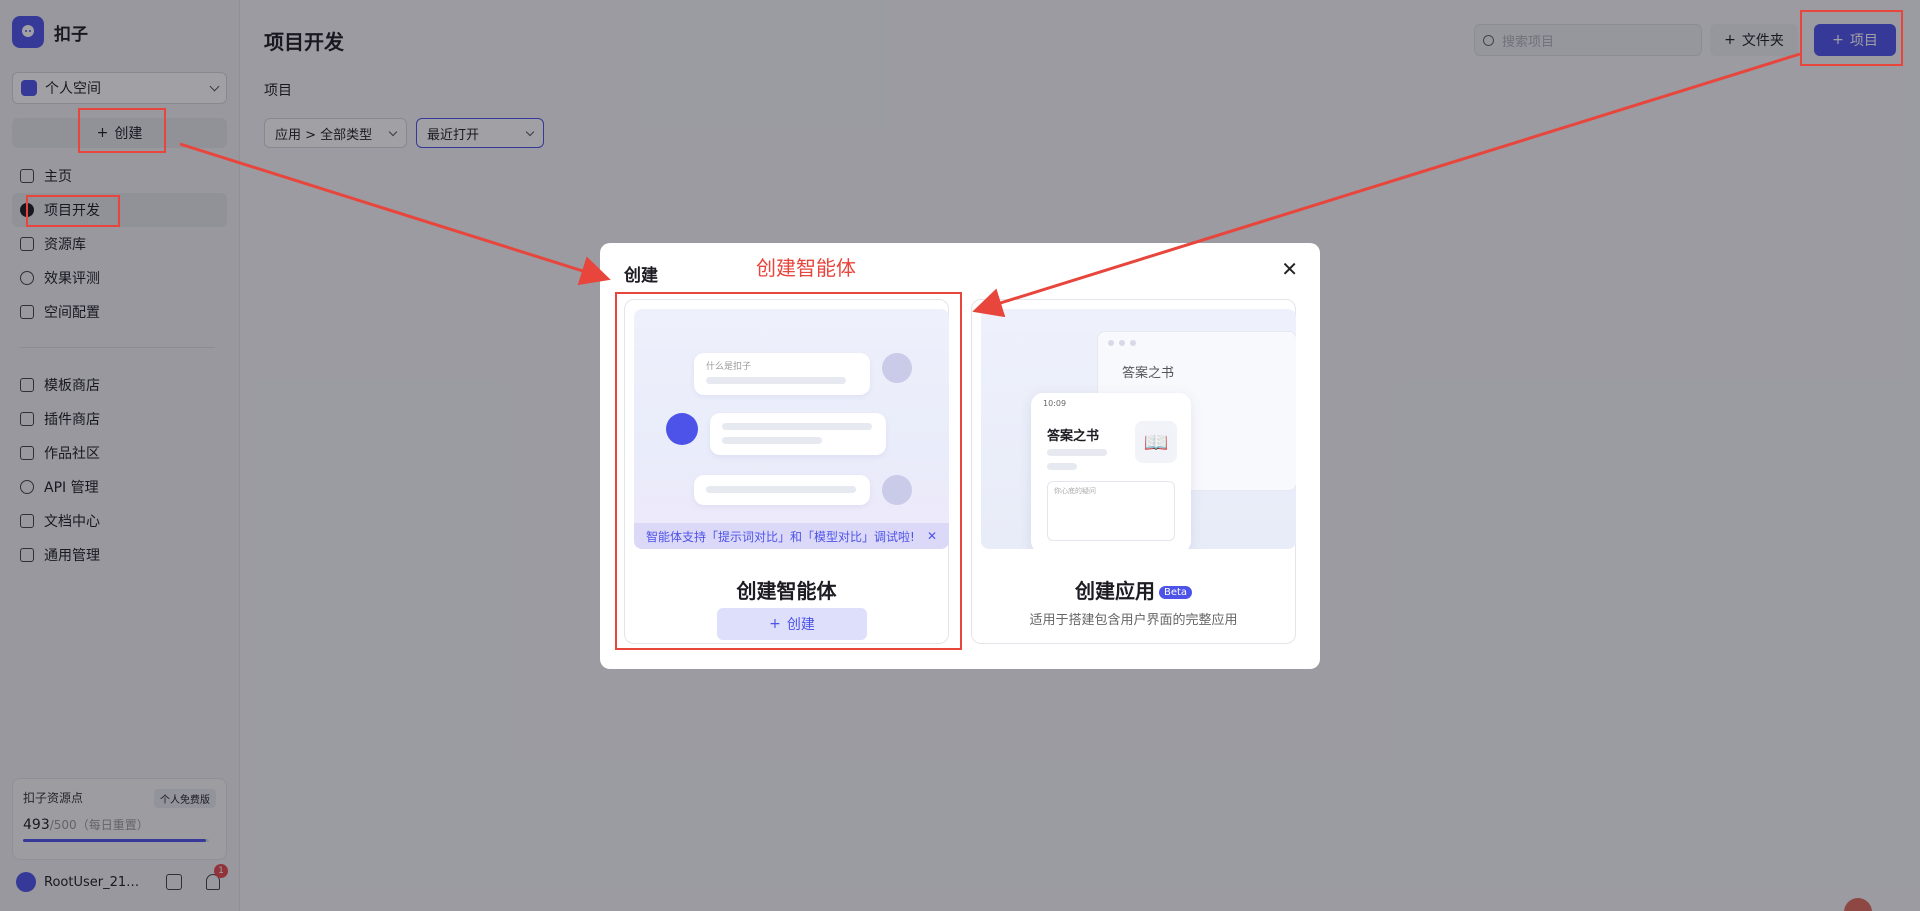 This screenshot has height=911, width=1920. Describe the element at coordinates (641, 276) in the screenshot. I see `modal-title: 创建` at that location.